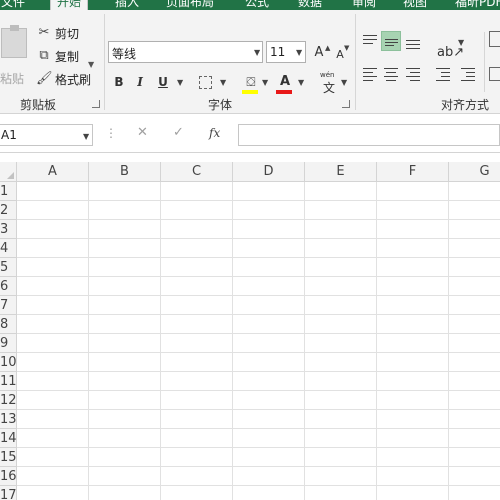  Describe the element at coordinates (38, 105) in the screenshot. I see `clipboard-group-label: 剪贴板` at that location.